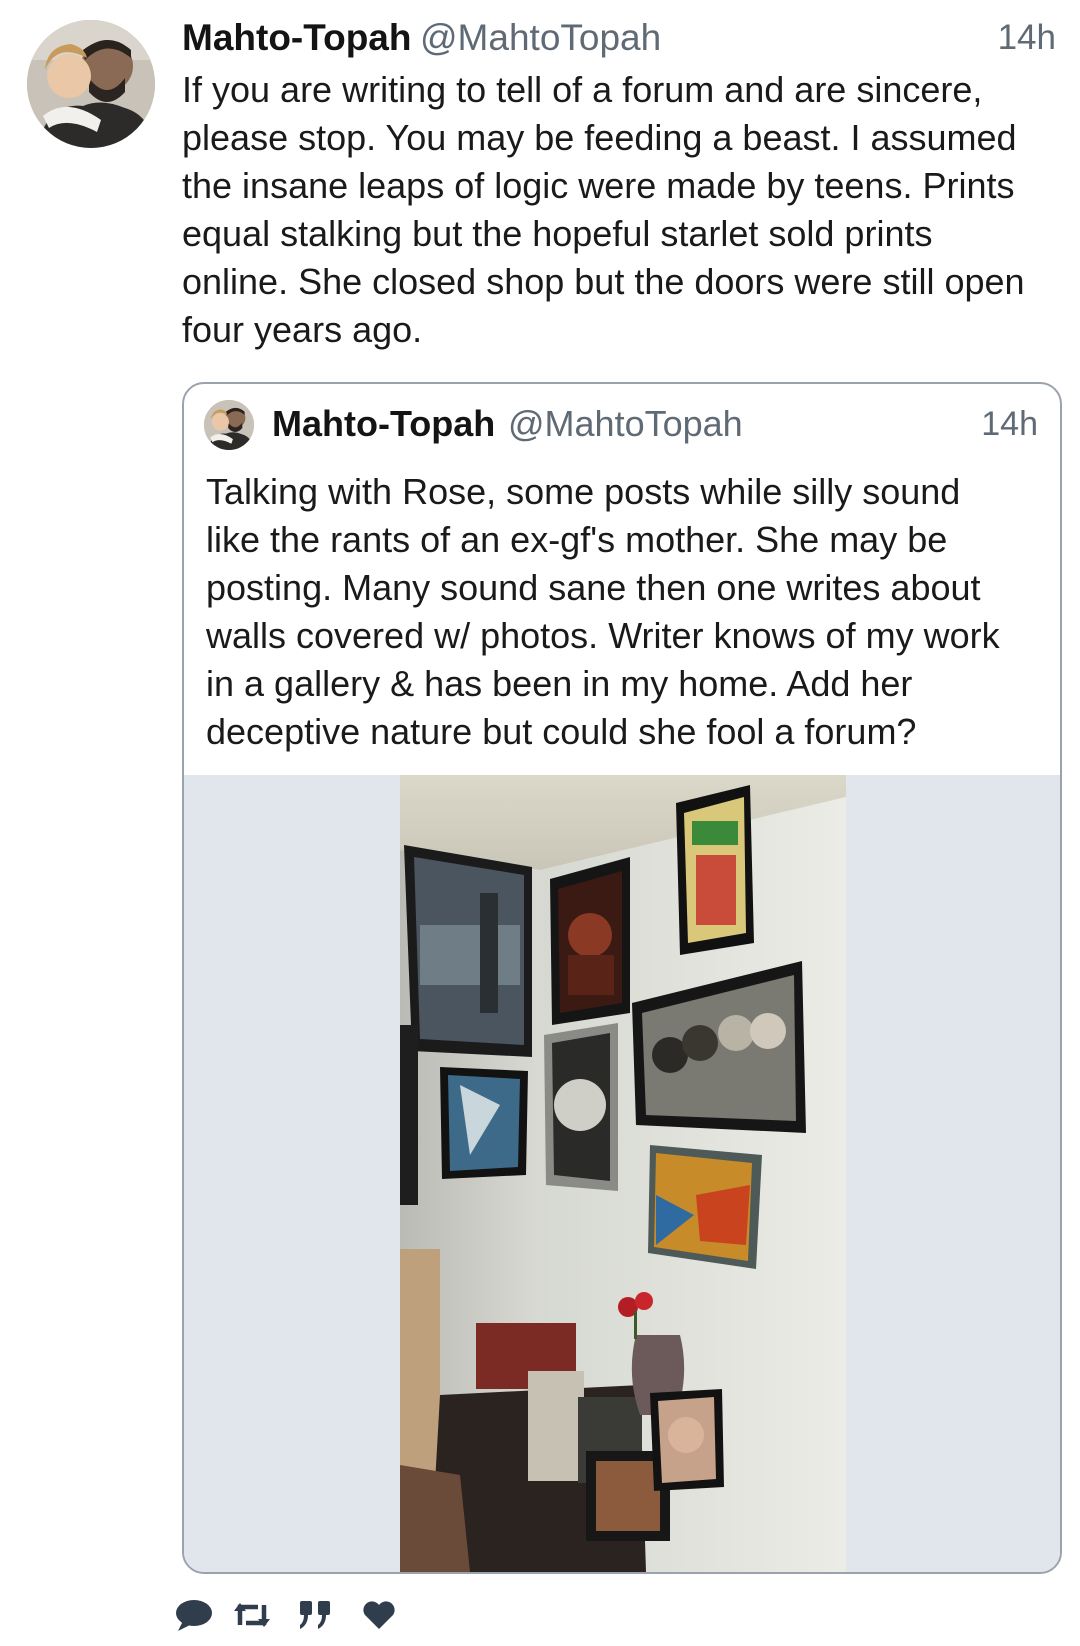 This screenshot has width=1080, height=1646. I want to click on tweet-header: Mahto-Topah @MahtoTopah 14h, so click(619, 38).